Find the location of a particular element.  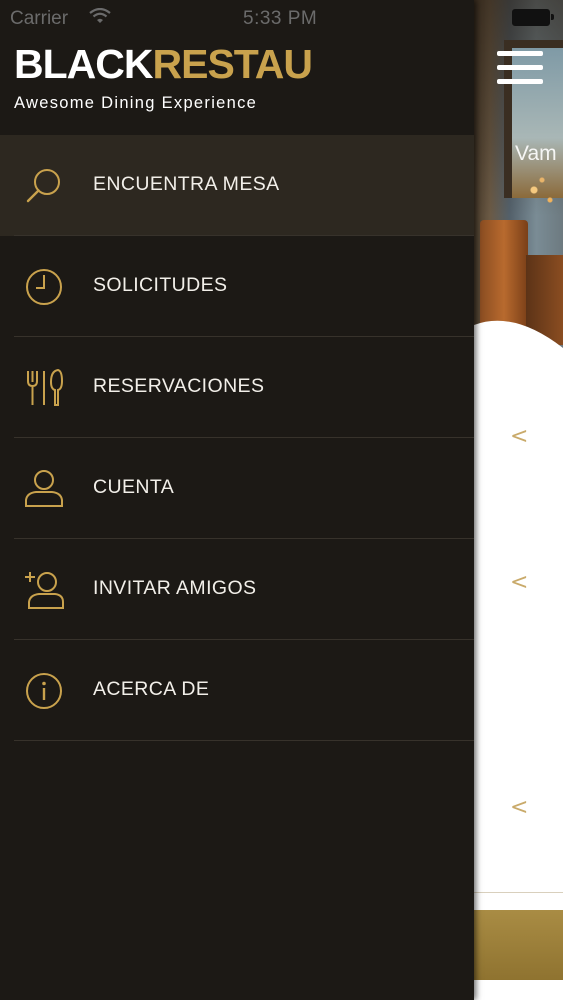

utensils-icon is located at coordinates (44, 388).